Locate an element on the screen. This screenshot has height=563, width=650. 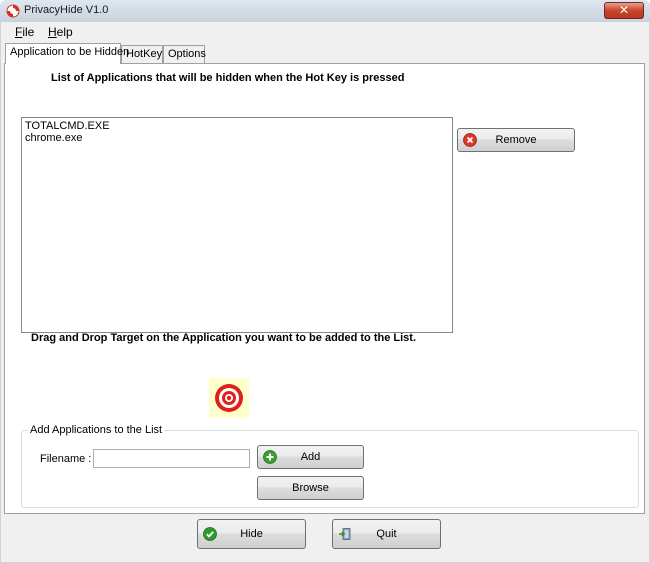
hide-button: Hide is located at coordinates (251, 534).